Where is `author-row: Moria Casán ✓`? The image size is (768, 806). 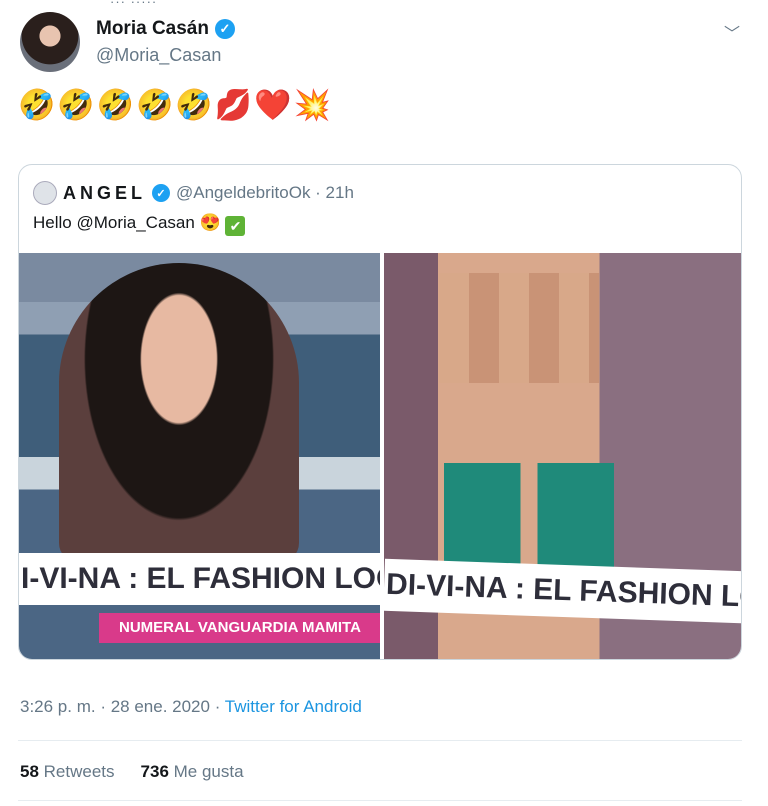 author-row: Moria Casán ✓ is located at coordinates (165, 29).